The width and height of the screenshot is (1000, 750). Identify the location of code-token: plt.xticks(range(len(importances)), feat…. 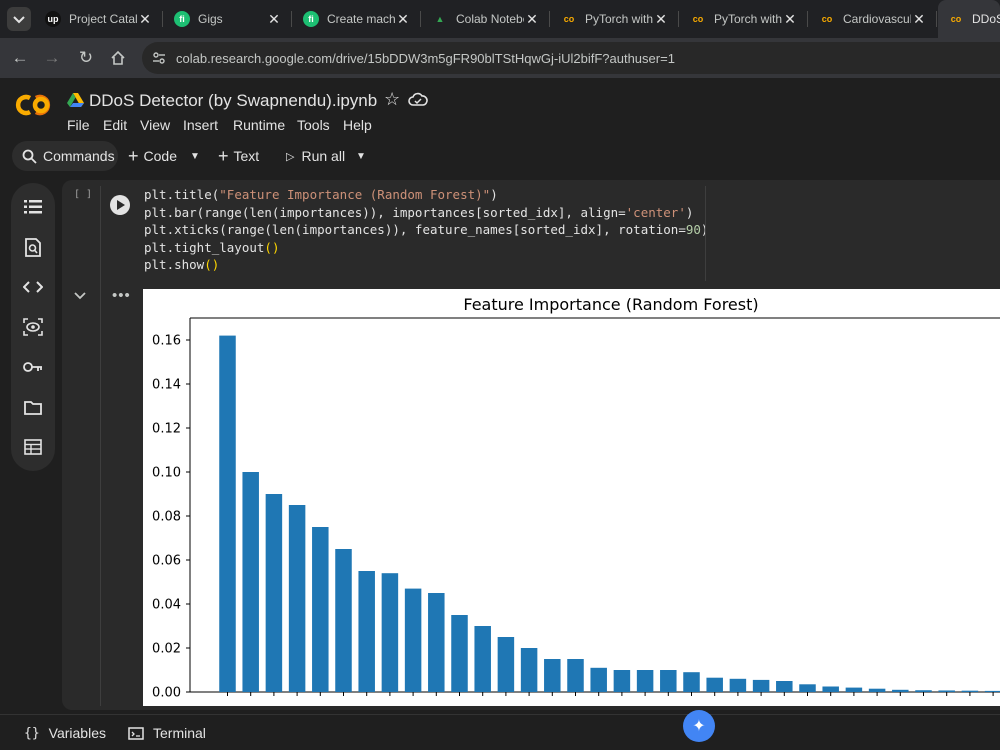
(415, 229).